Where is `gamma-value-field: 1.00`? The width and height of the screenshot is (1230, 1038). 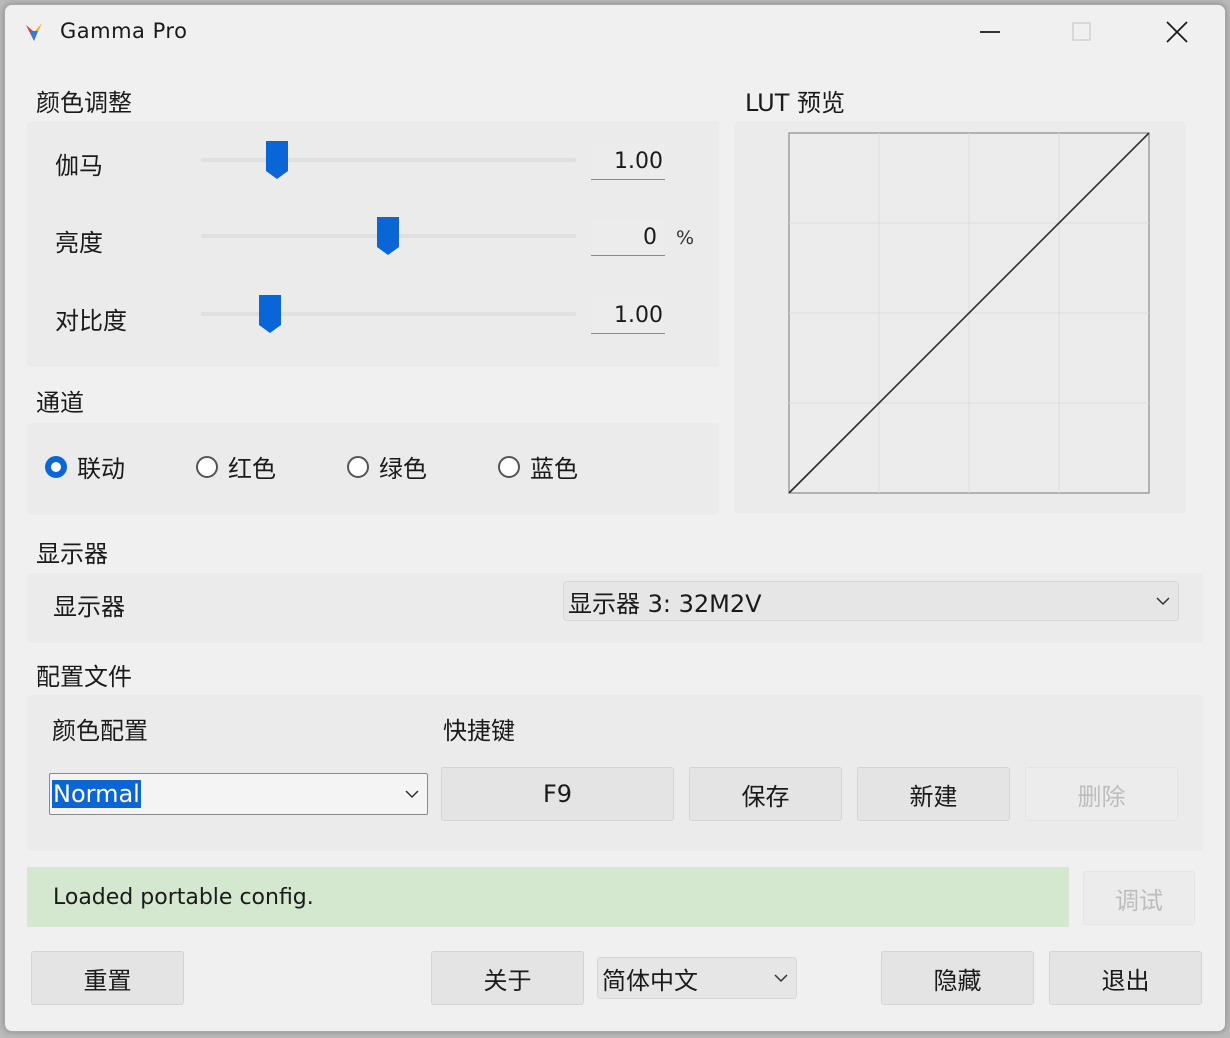 gamma-value-field: 1.00 is located at coordinates (628, 162).